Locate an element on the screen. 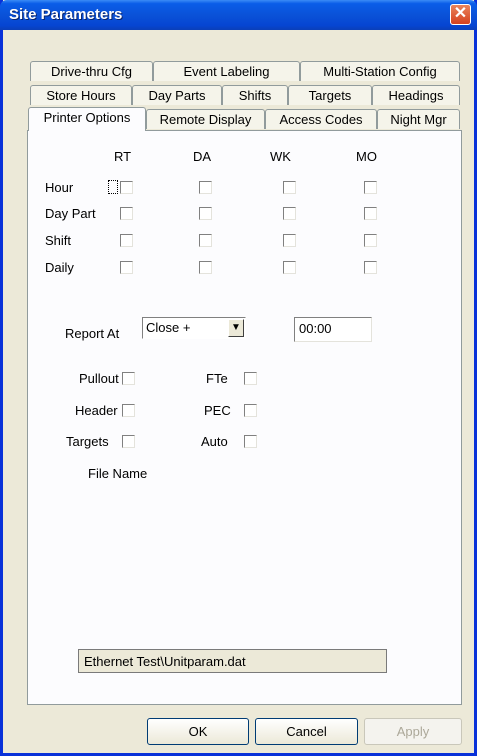 The image size is (477, 756). column-header-da: DA is located at coordinates (202, 156).